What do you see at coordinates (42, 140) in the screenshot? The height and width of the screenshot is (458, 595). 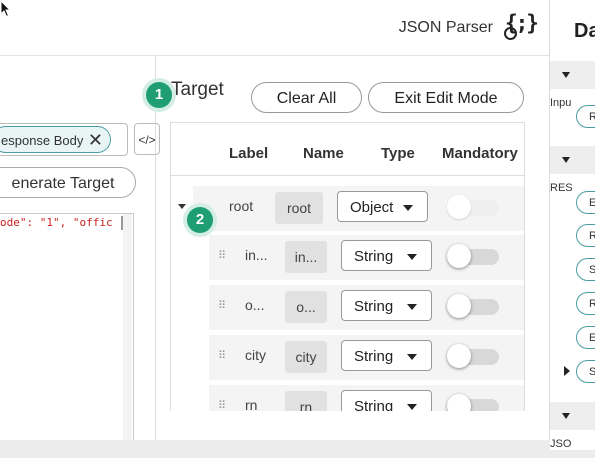 I see `chip-label: esponse Body` at bounding box center [42, 140].